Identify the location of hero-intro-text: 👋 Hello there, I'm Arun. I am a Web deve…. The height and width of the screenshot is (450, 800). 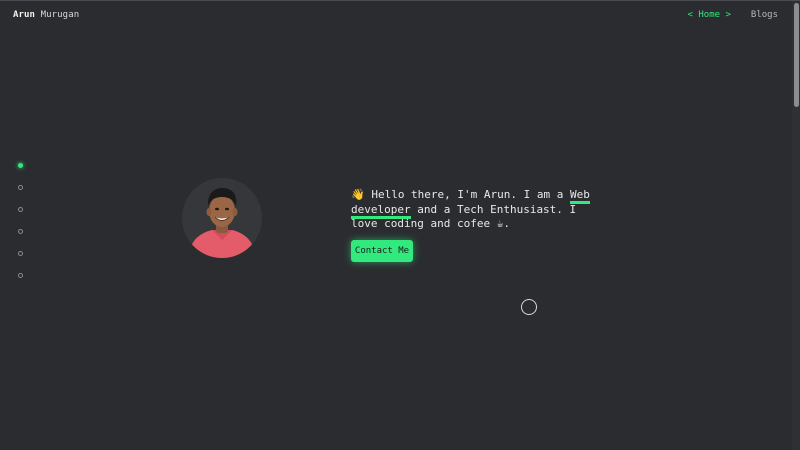
(471, 210).